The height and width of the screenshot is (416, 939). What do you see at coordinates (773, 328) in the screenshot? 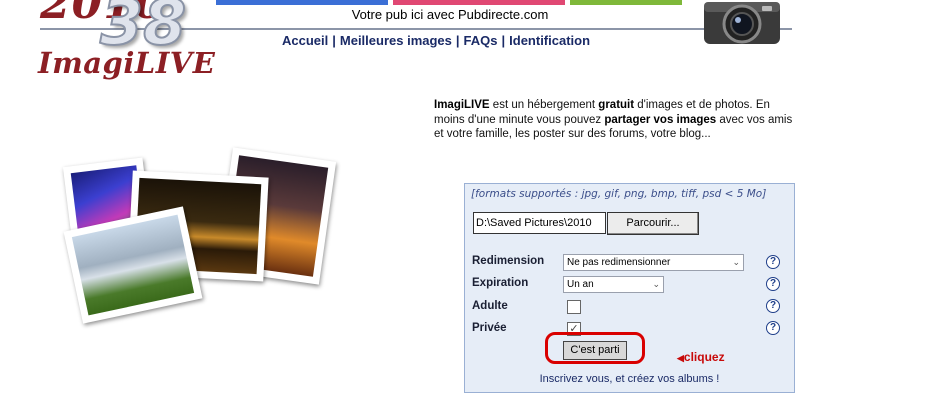
I see `private-help-icon: ?` at bounding box center [773, 328].